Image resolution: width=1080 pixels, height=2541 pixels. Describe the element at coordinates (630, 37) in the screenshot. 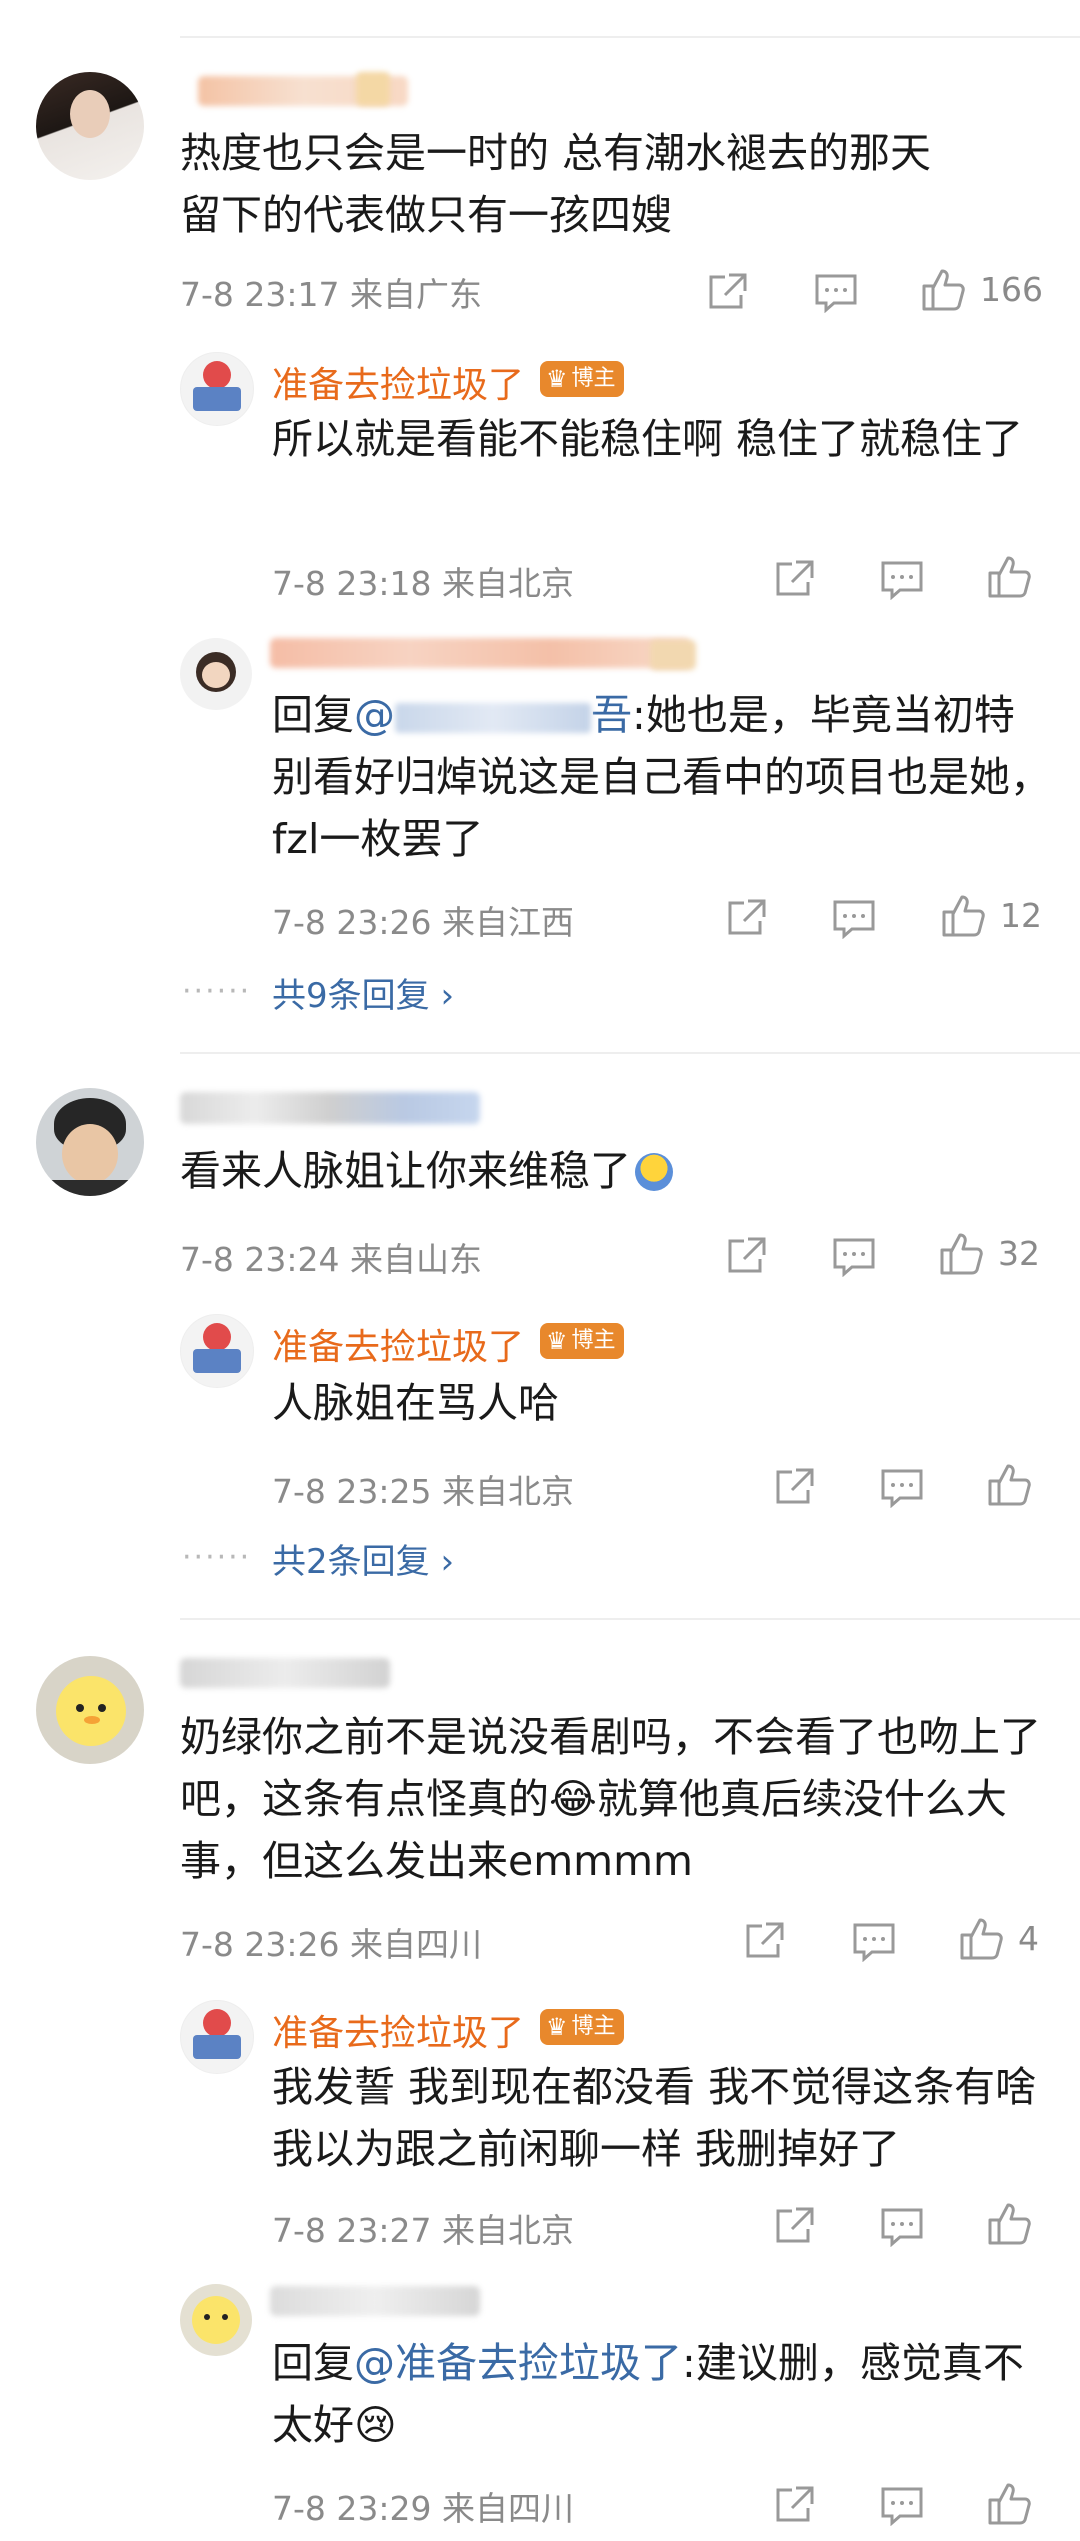

I see `top-divider` at that location.